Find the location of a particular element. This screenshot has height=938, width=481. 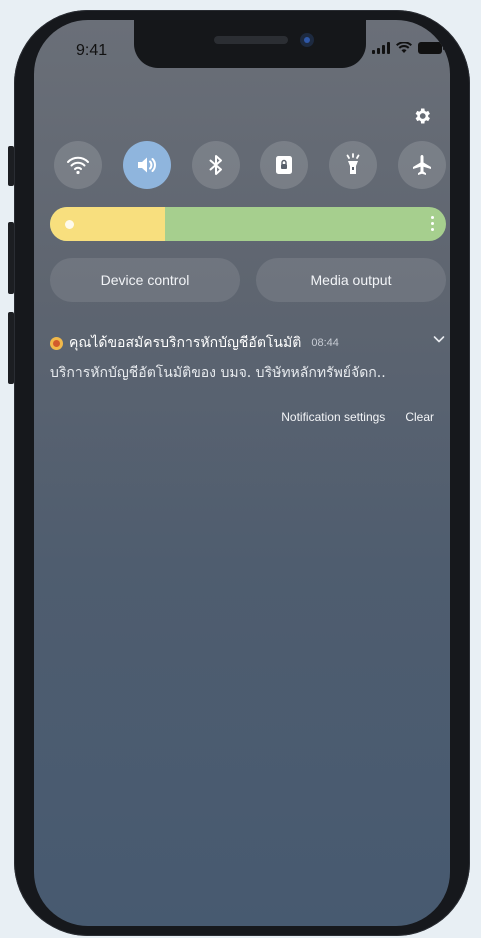

cellular-signal-icon is located at coordinates (381, 48).